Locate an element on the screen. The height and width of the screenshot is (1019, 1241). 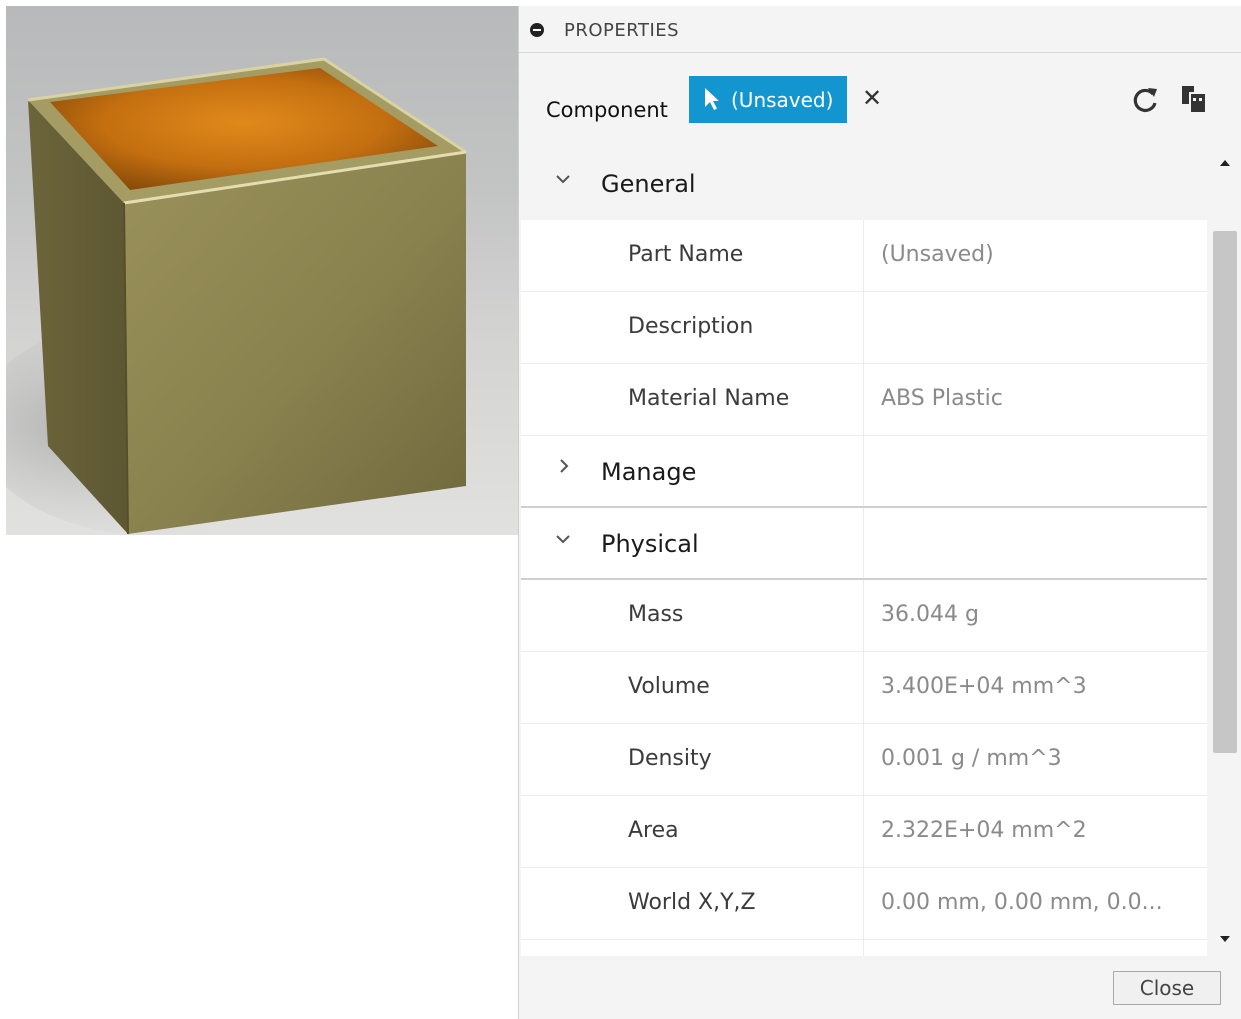
property-name: Volume is located at coordinates (669, 686).